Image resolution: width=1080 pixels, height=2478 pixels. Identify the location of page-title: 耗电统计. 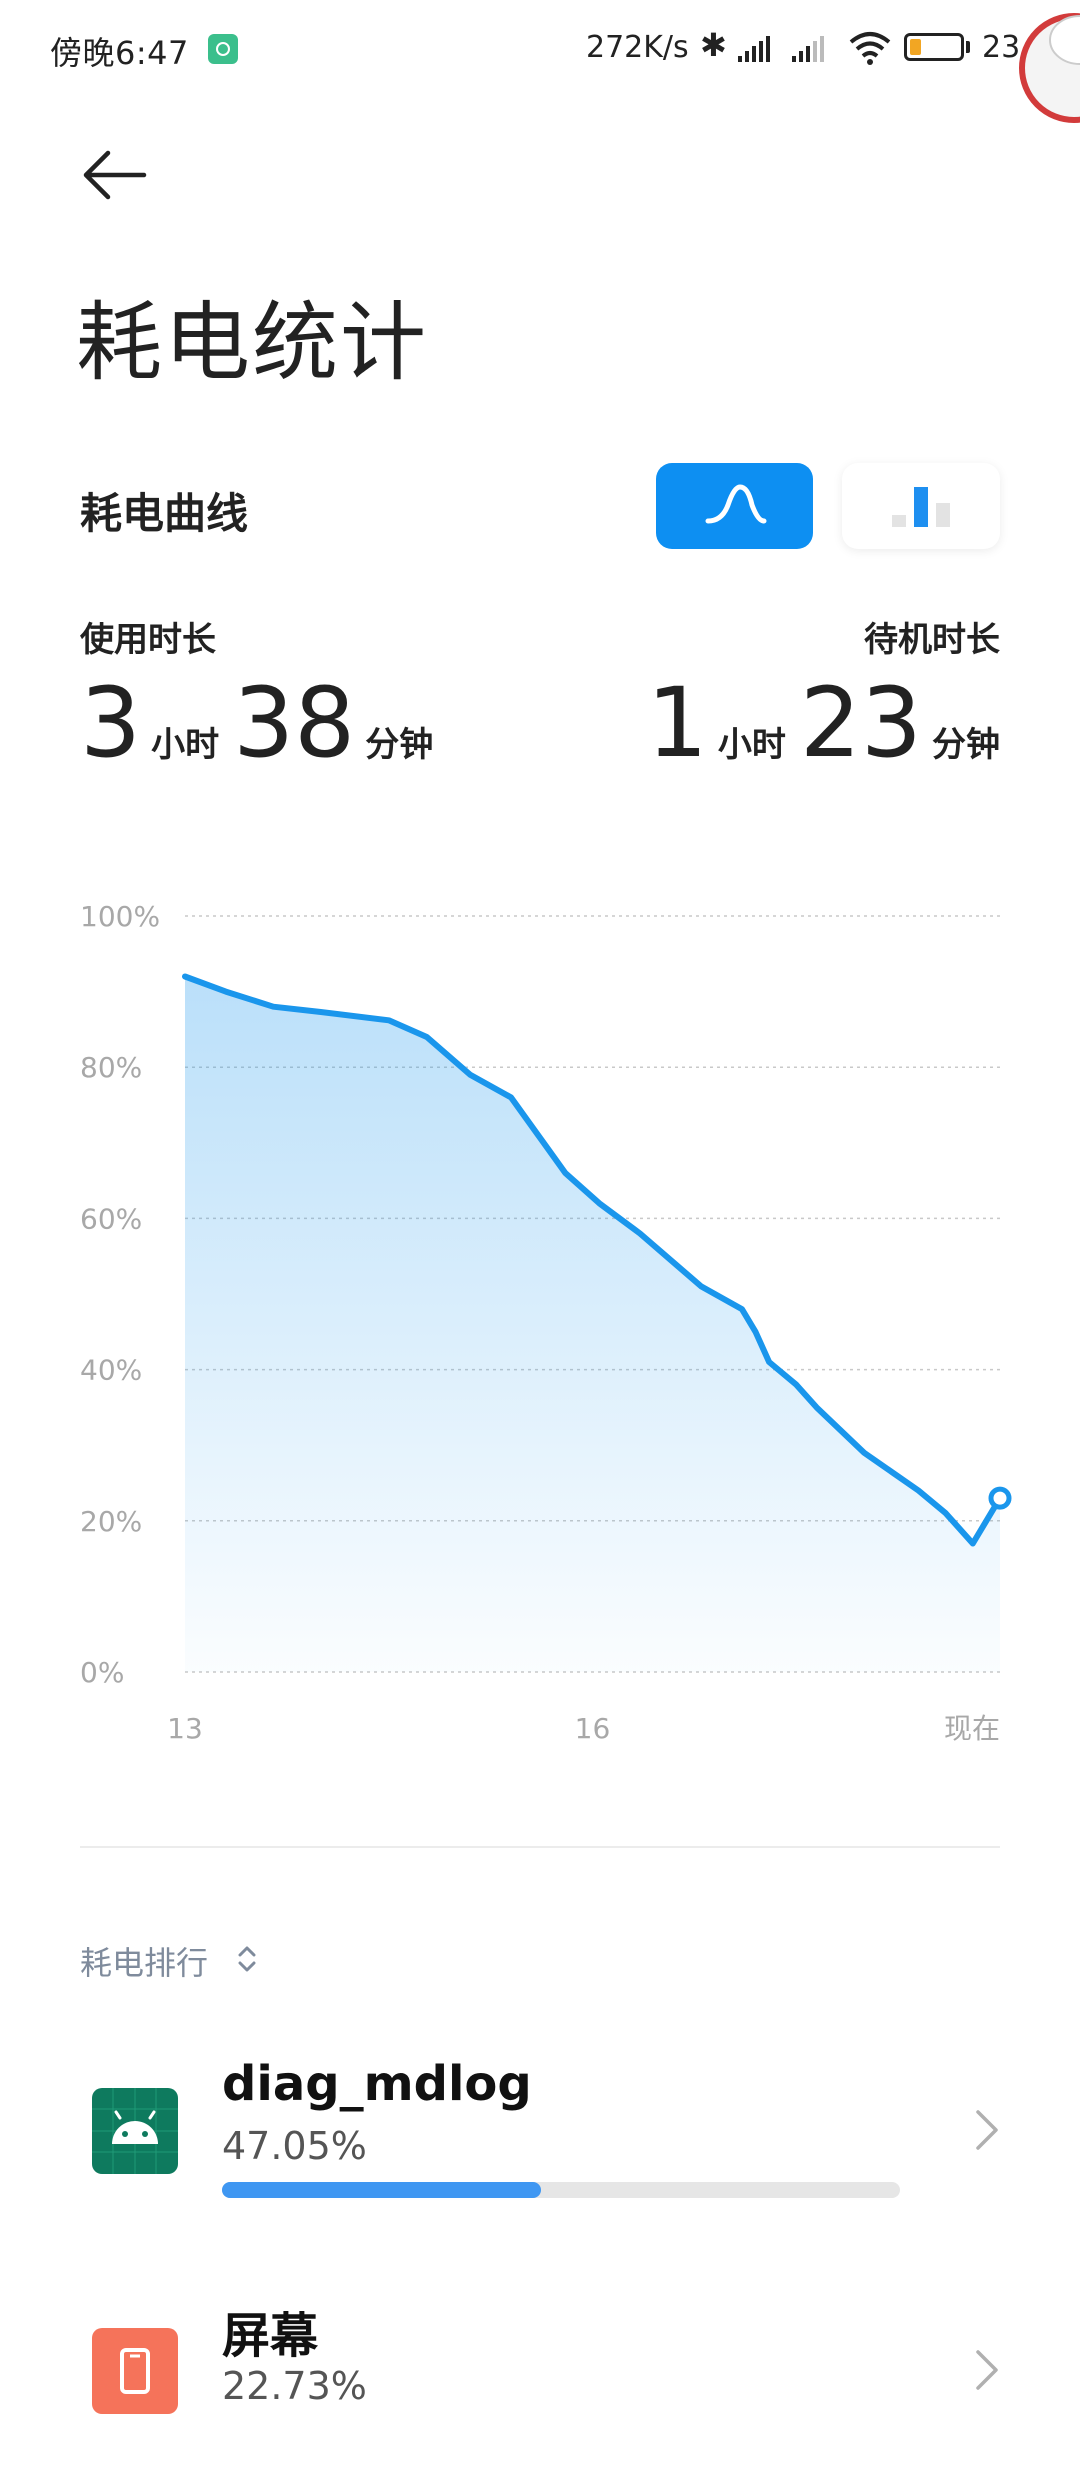
(252, 343).